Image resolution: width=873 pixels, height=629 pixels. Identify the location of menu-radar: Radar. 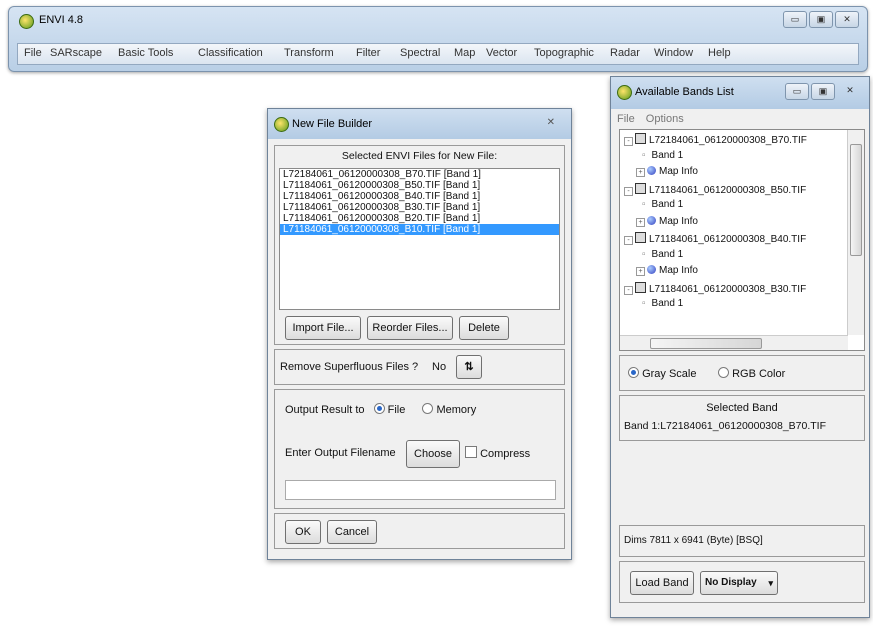
(625, 53).